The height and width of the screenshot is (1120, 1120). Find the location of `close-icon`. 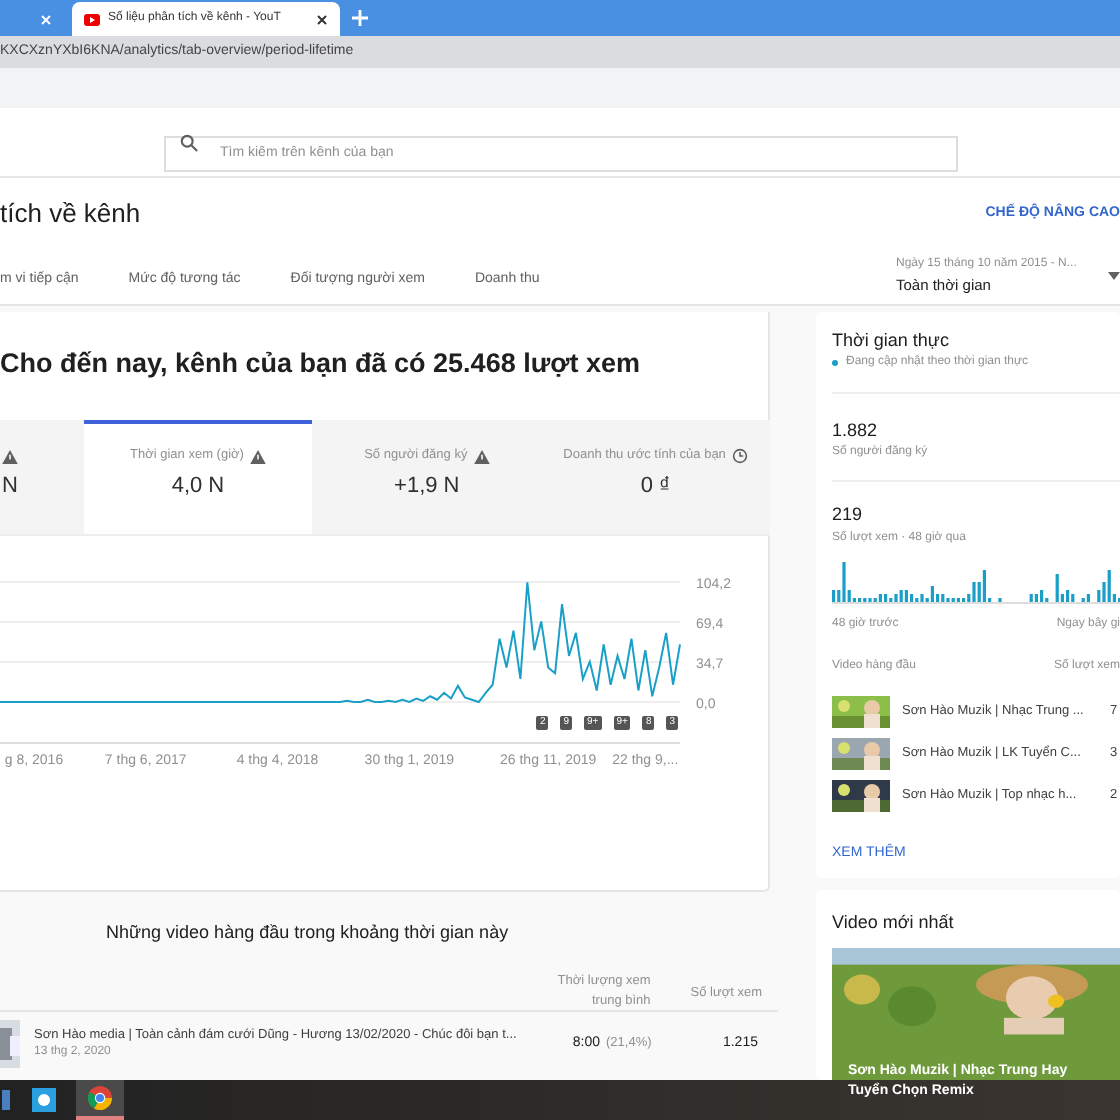

close-icon is located at coordinates (322, 19).